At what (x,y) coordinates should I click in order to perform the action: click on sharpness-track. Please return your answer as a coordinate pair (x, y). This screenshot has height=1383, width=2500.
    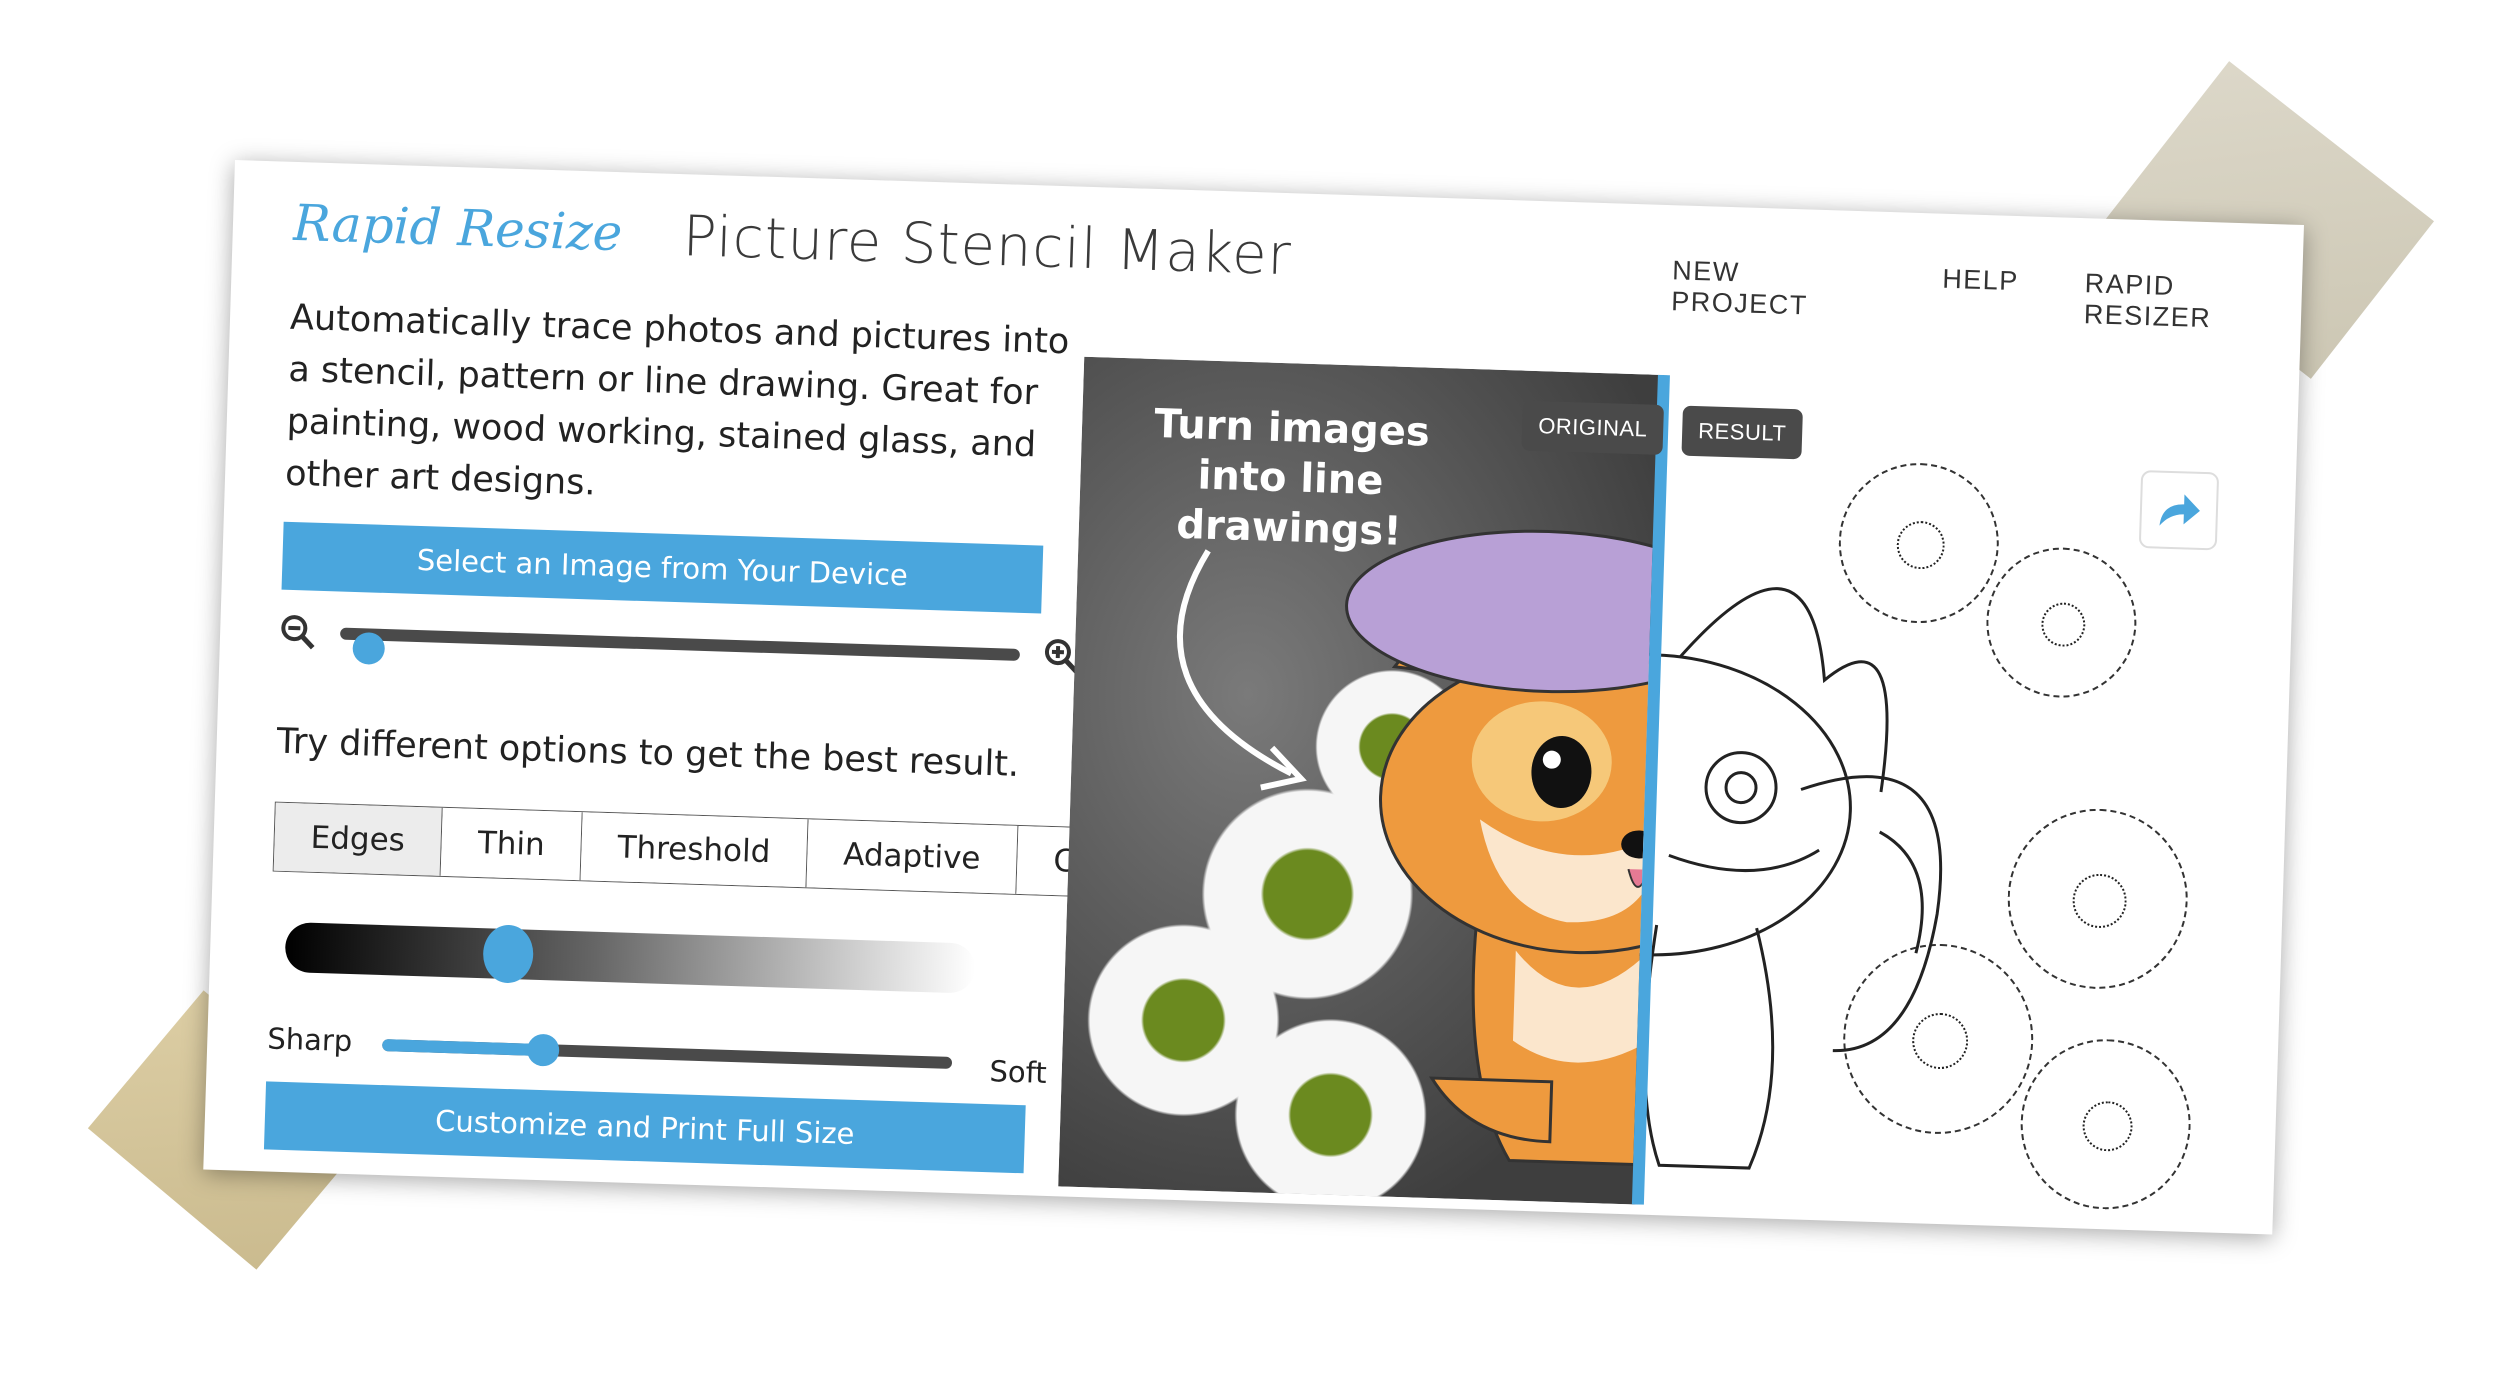
    Looking at the image, I should click on (667, 1051).